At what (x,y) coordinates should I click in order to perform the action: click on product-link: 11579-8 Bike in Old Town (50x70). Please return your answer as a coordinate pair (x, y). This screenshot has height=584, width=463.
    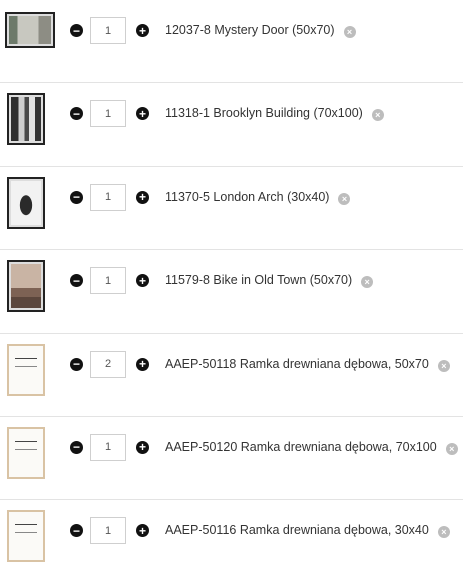
    Looking at the image, I should click on (258, 280).